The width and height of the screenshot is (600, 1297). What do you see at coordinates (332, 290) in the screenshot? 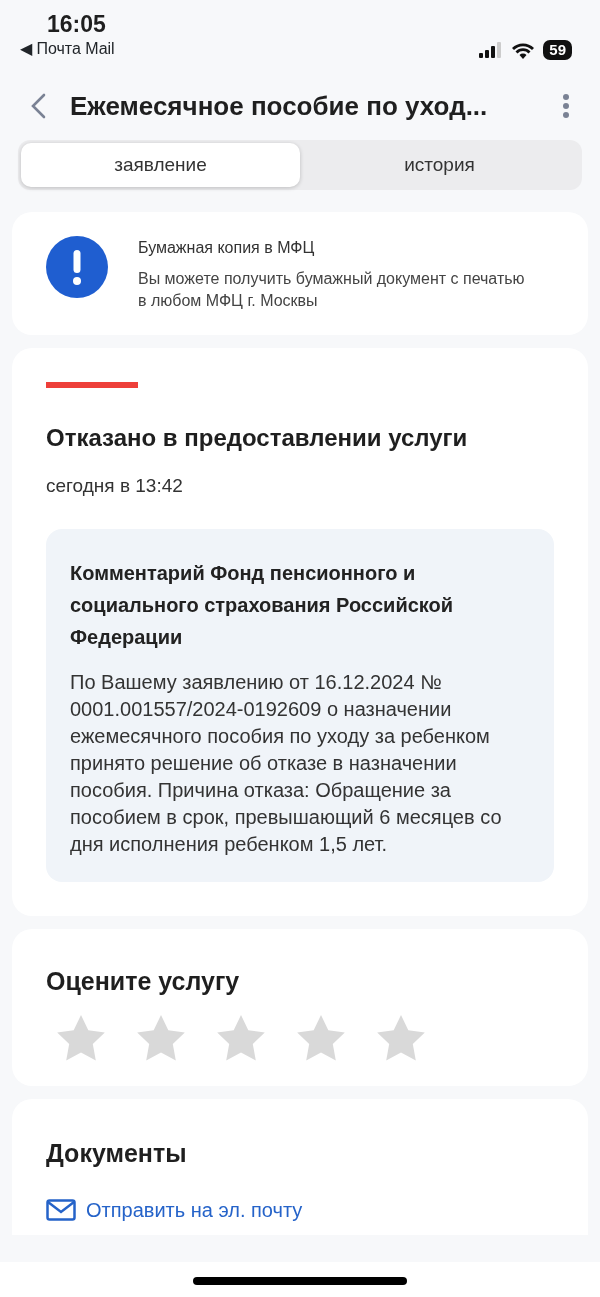
I see `notice-text: Вы можете получить бумажный документ с печатью в любом МФЦ г. Москвы` at bounding box center [332, 290].